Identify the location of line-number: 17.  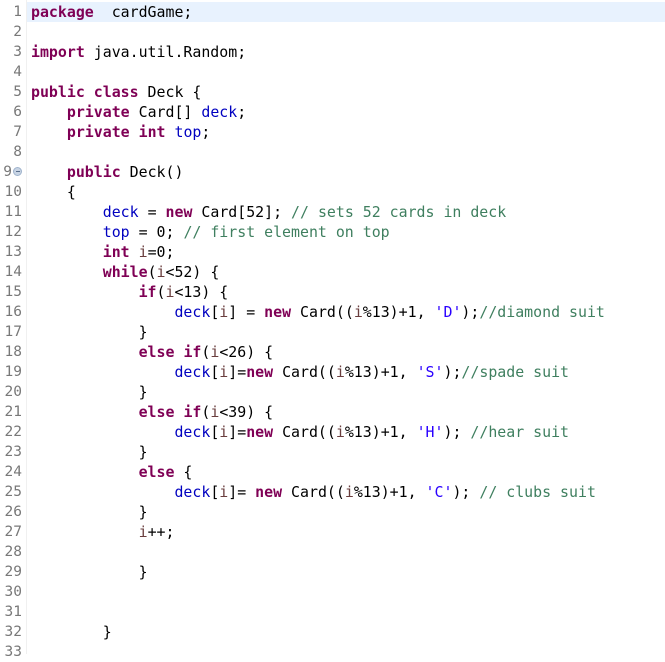
(13, 332).